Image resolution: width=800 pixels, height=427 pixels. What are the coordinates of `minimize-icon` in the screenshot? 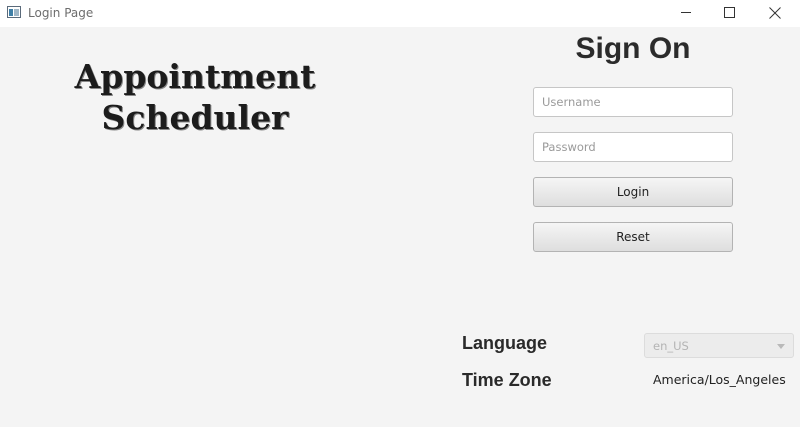 It's located at (686, 12).